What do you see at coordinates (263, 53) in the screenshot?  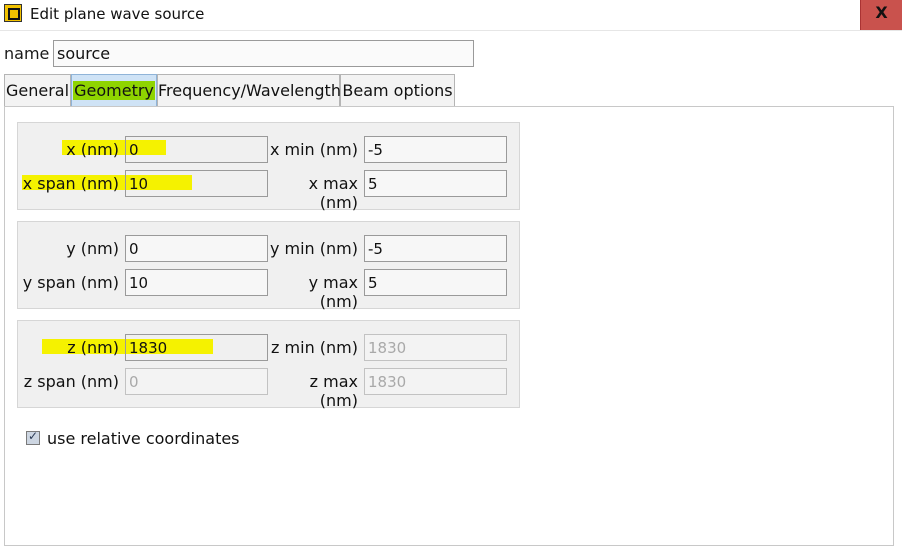 I see `name-input` at bounding box center [263, 53].